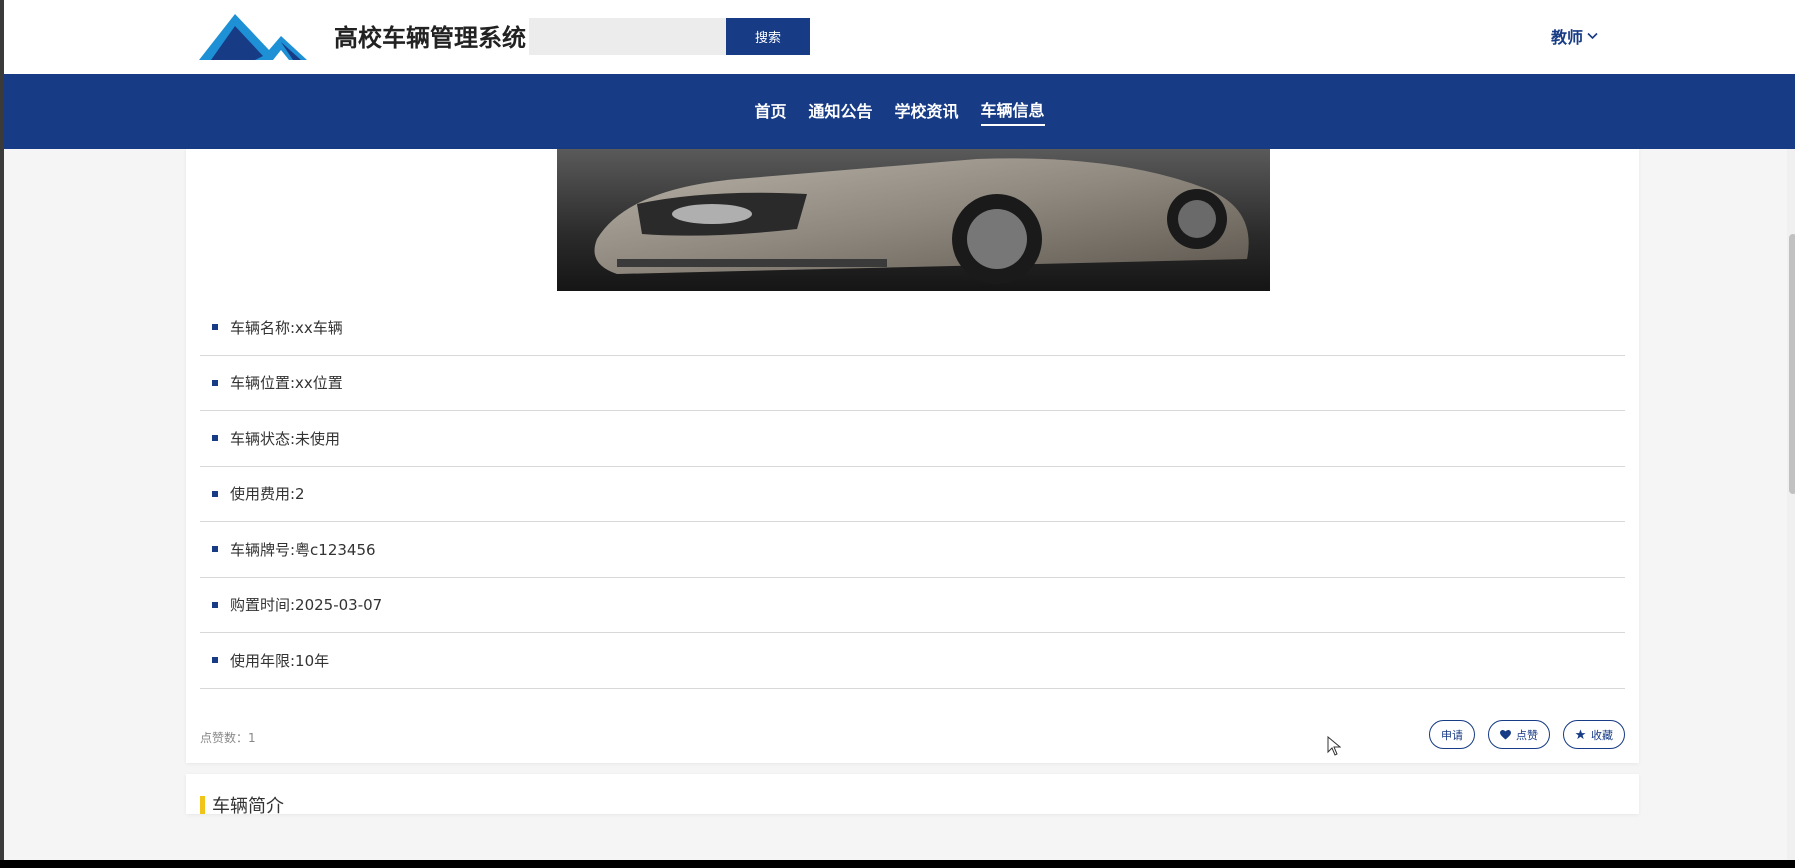 The image size is (1795, 868). Describe the element at coordinates (912, 383) in the screenshot. I see `list-item: 车辆位置:xx位置` at that location.